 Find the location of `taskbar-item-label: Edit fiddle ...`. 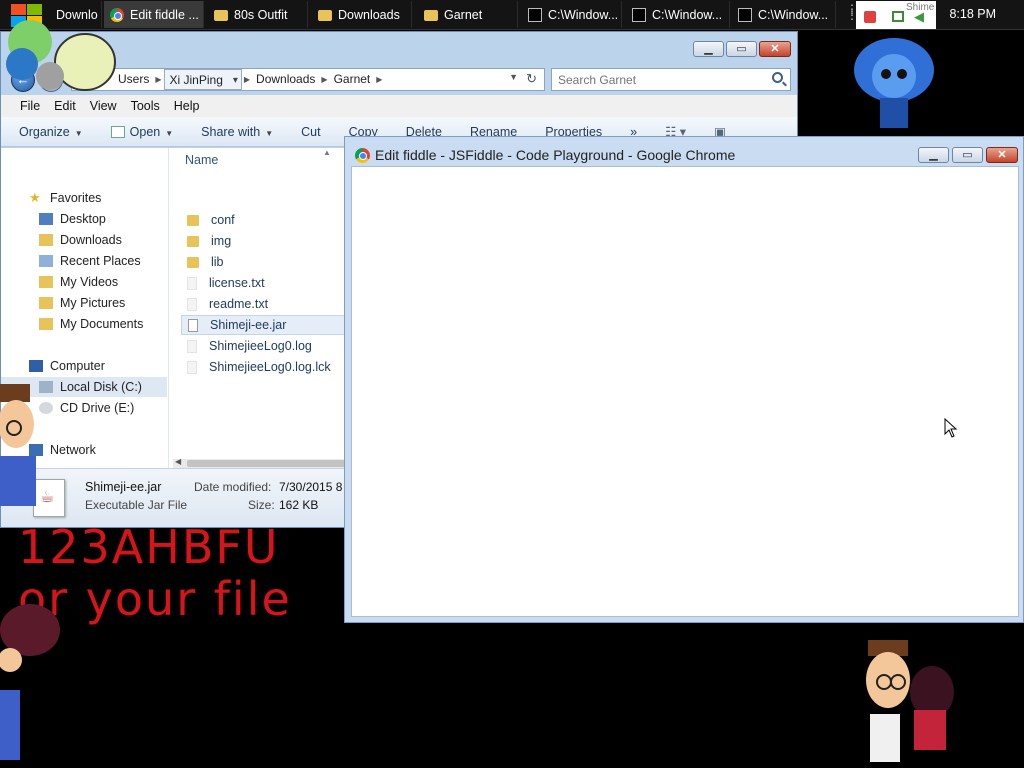

taskbar-item-label: Edit fiddle ... is located at coordinates (164, 14).